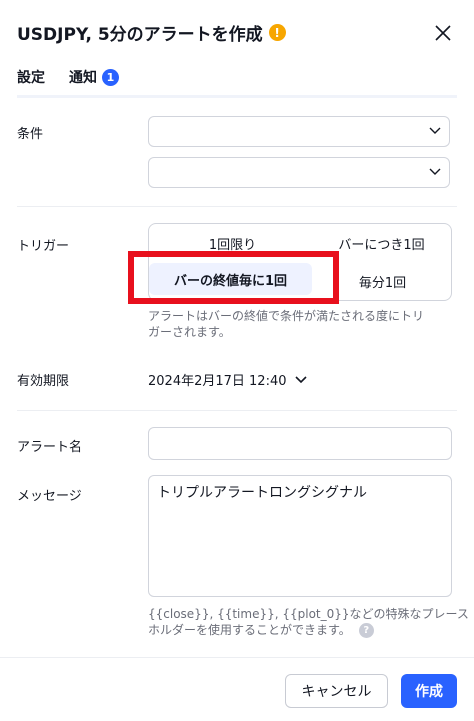 Image resolution: width=474 pixels, height=721 pixels. What do you see at coordinates (237, 96) in the screenshot?
I see `tabs-underline` at bounding box center [237, 96].